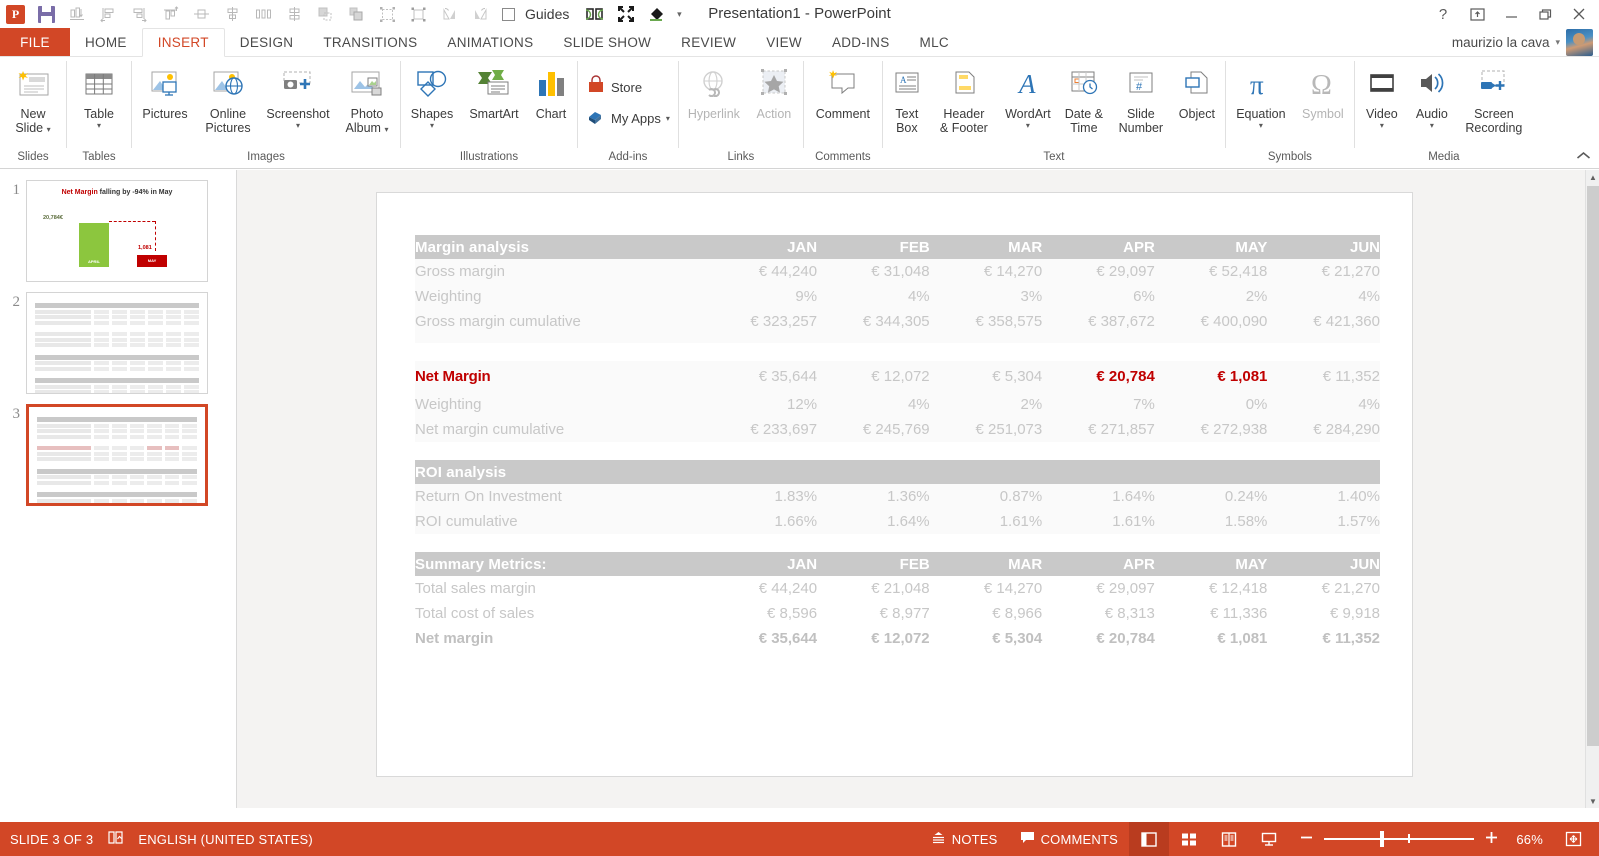 The image size is (1599, 856). What do you see at coordinates (1149, 839) in the screenshot?
I see `normal-view-button` at bounding box center [1149, 839].